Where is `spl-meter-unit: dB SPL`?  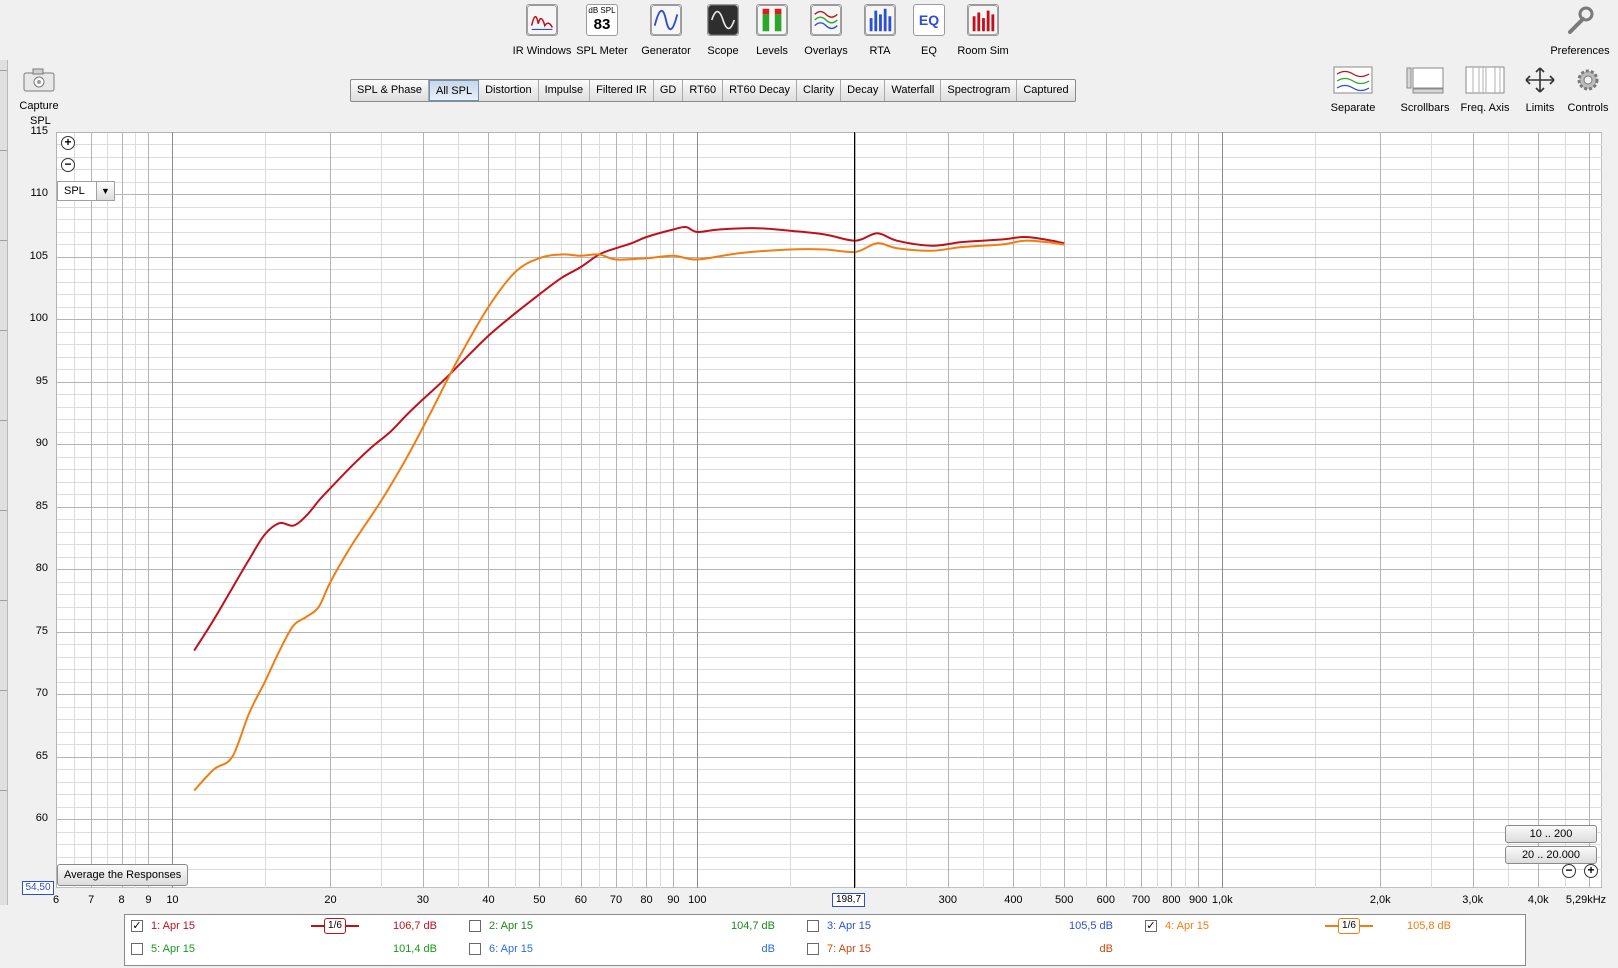 spl-meter-unit: dB SPL is located at coordinates (602, 10).